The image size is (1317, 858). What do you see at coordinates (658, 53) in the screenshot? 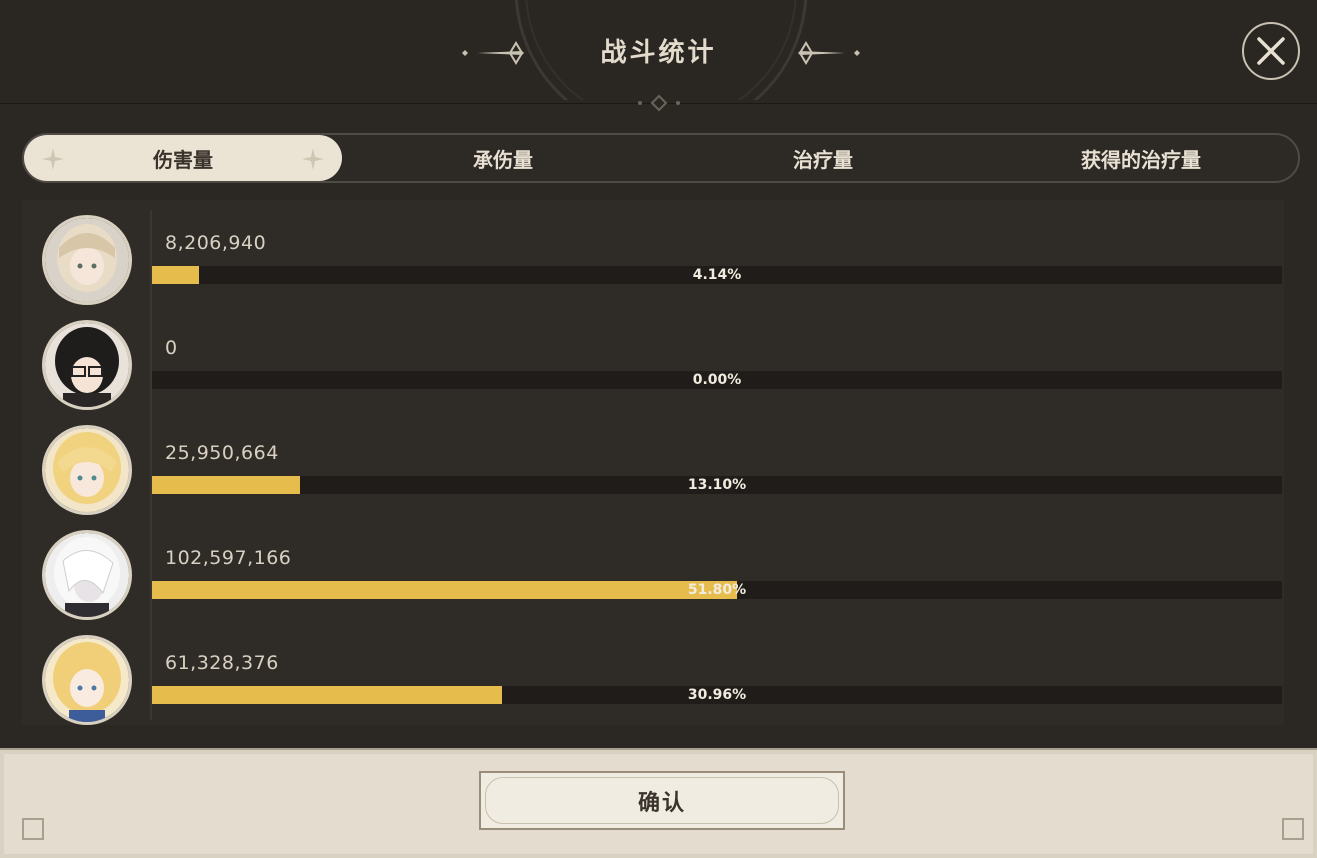
I see `dialog-title: 战斗统计` at bounding box center [658, 53].